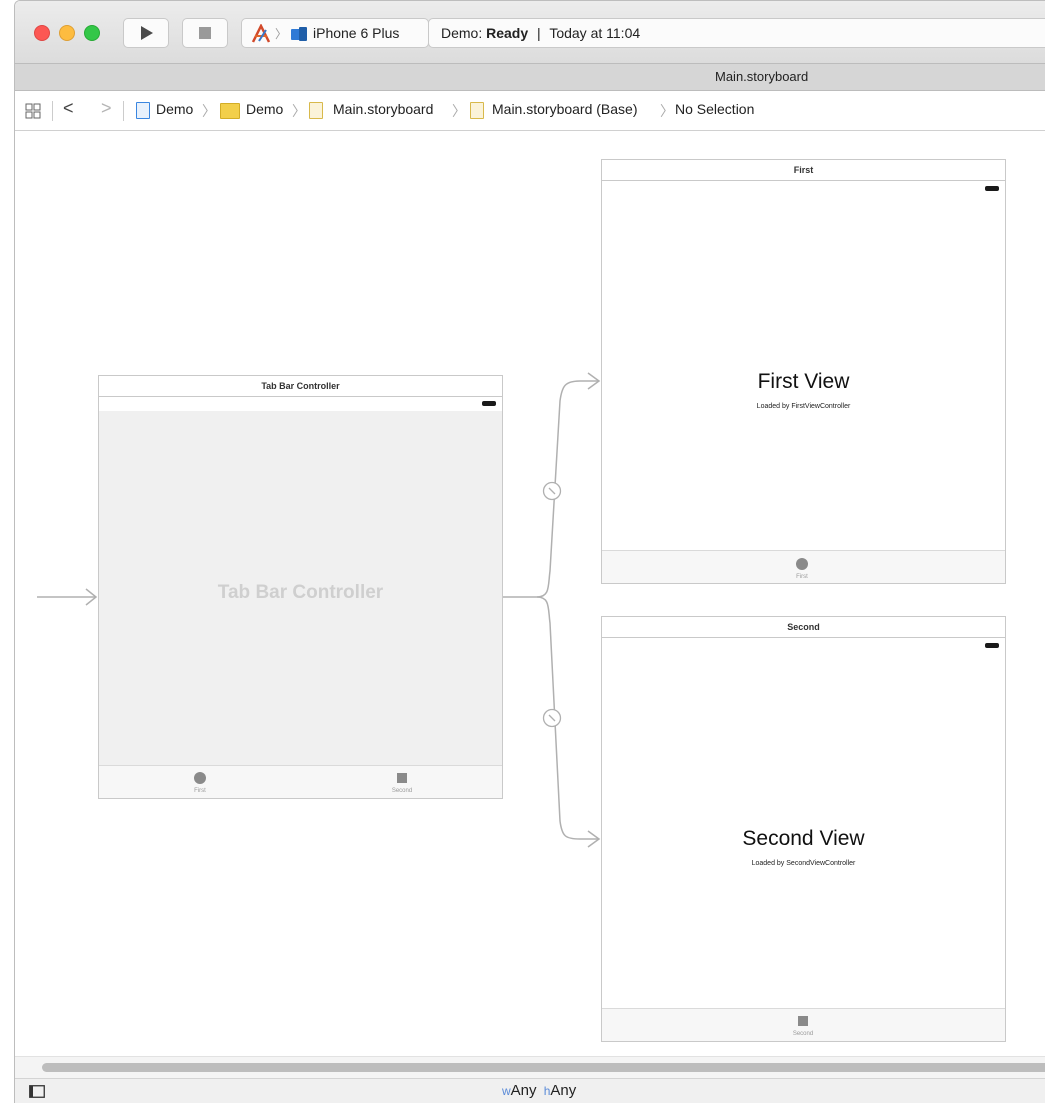 Image resolution: width=1045 pixels, height=1103 pixels. I want to click on jump-item-selection: No Selection, so click(714, 109).